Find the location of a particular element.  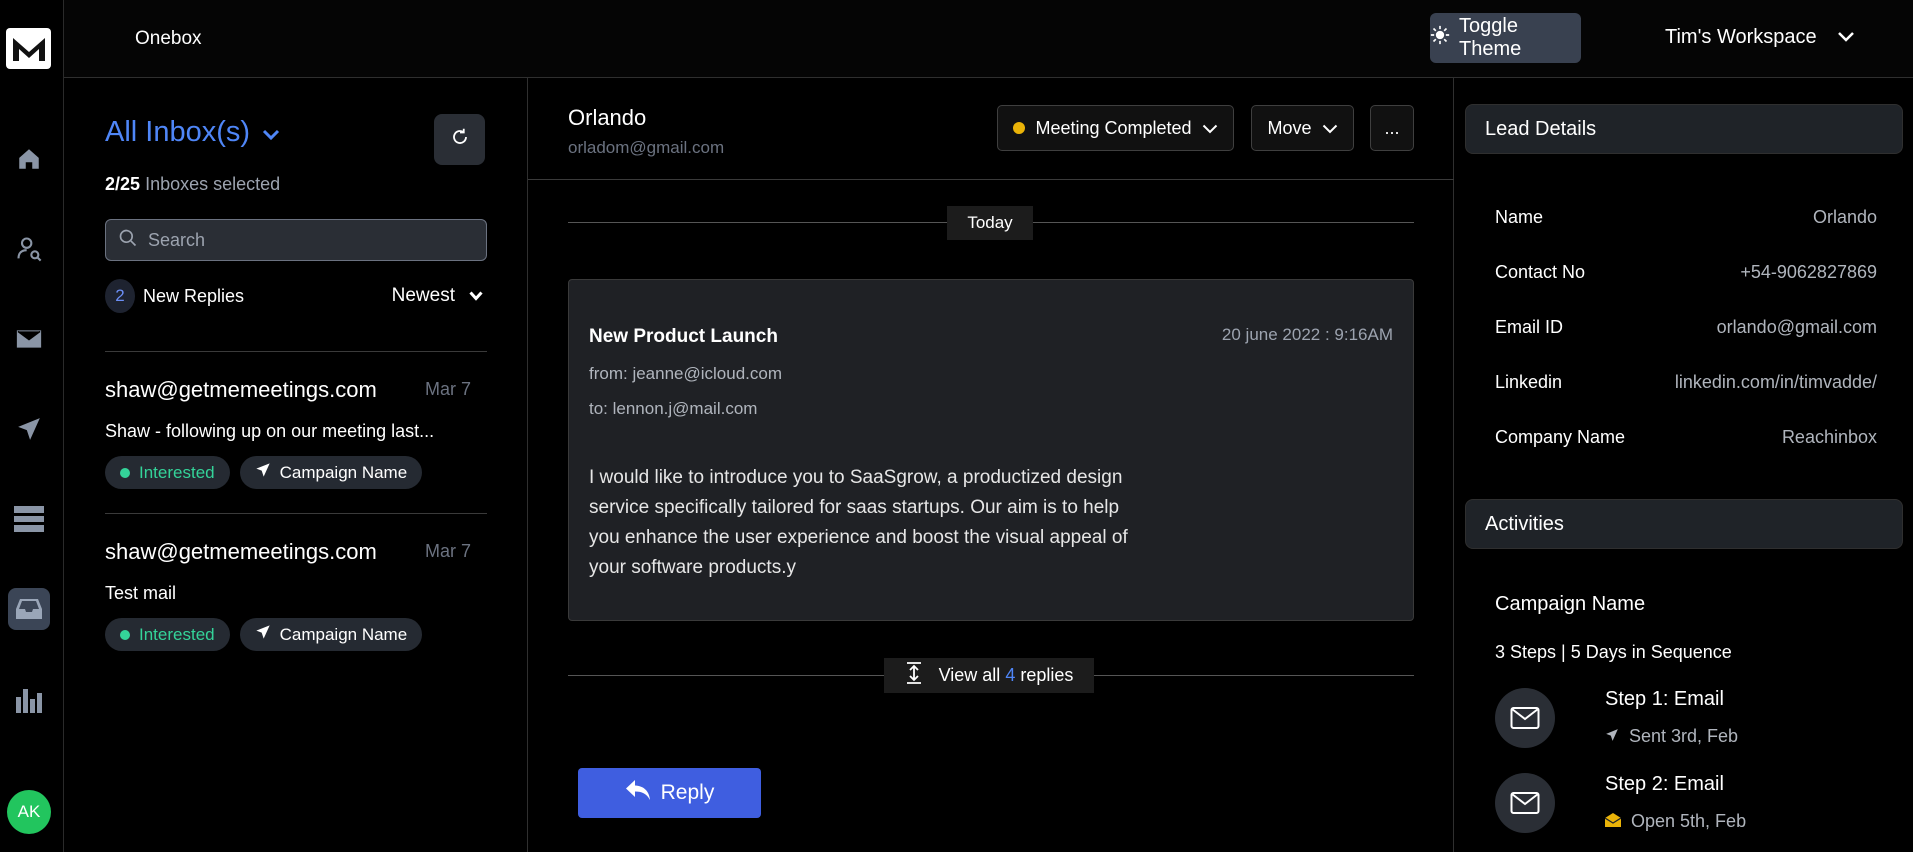

refresh-button is located at coordinates (459, 139).